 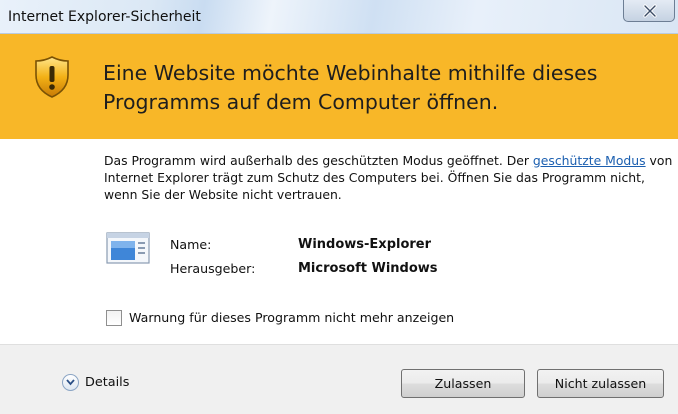 I want to click on dont-warn-checkbox, so click(x=114, y=318).